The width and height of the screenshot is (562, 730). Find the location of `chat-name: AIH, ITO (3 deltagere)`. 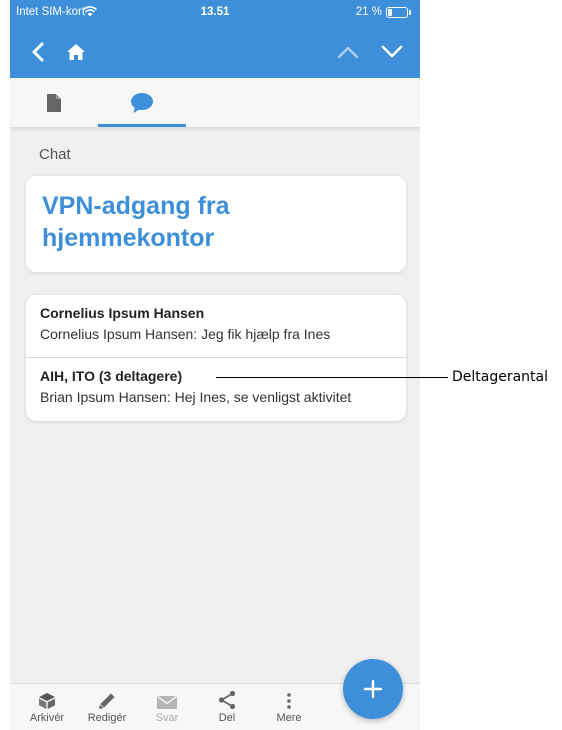

chat-name: AIH, ITO (3 deltagere) is located at coordinates (111, 376).